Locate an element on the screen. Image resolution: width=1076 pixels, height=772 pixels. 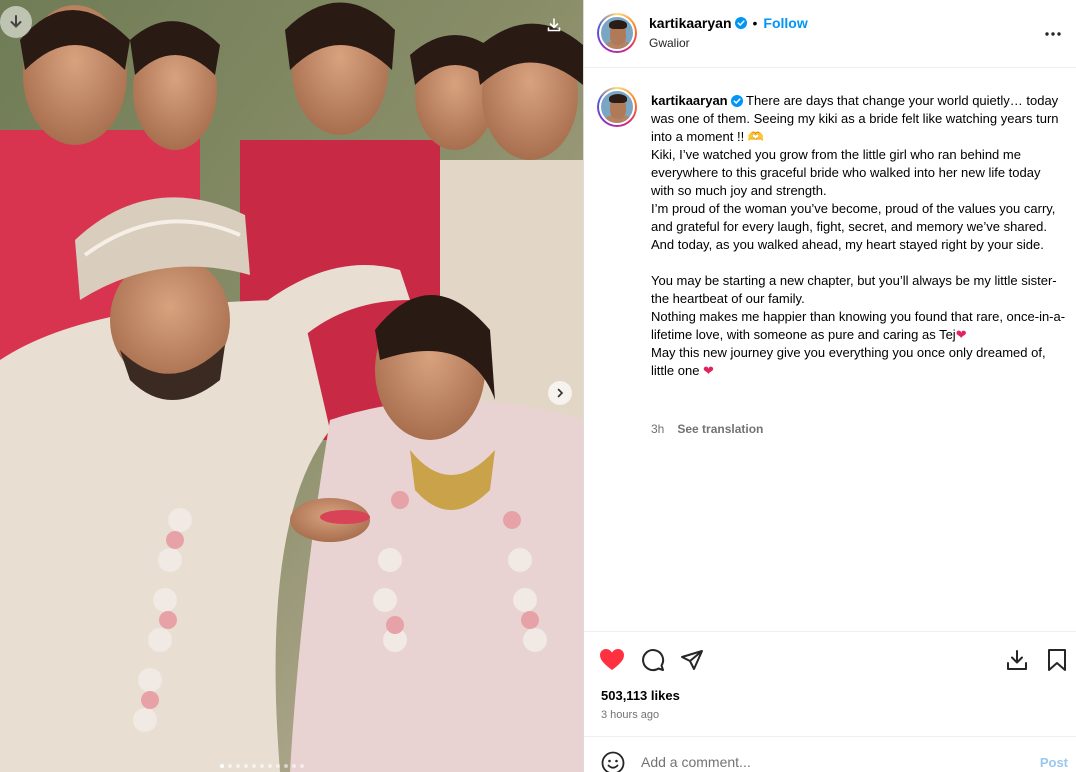
comment-bubble-icon is located at coordinates (653, 660).